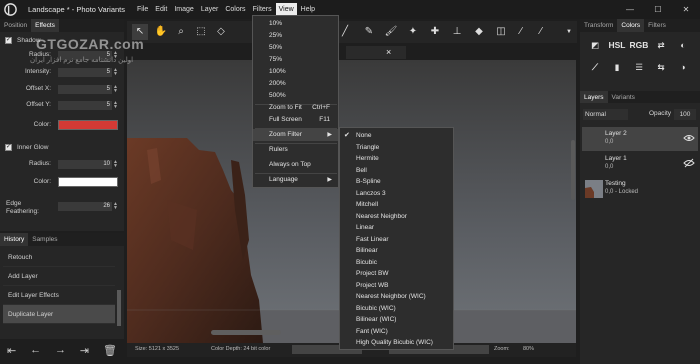 The height and width of the screenshot is (364, 700). What do you see at coordinates (8, 40) in the screenshot?
I see `drop-shadow-checkbox: ✓` at bounding box center [8, 40].